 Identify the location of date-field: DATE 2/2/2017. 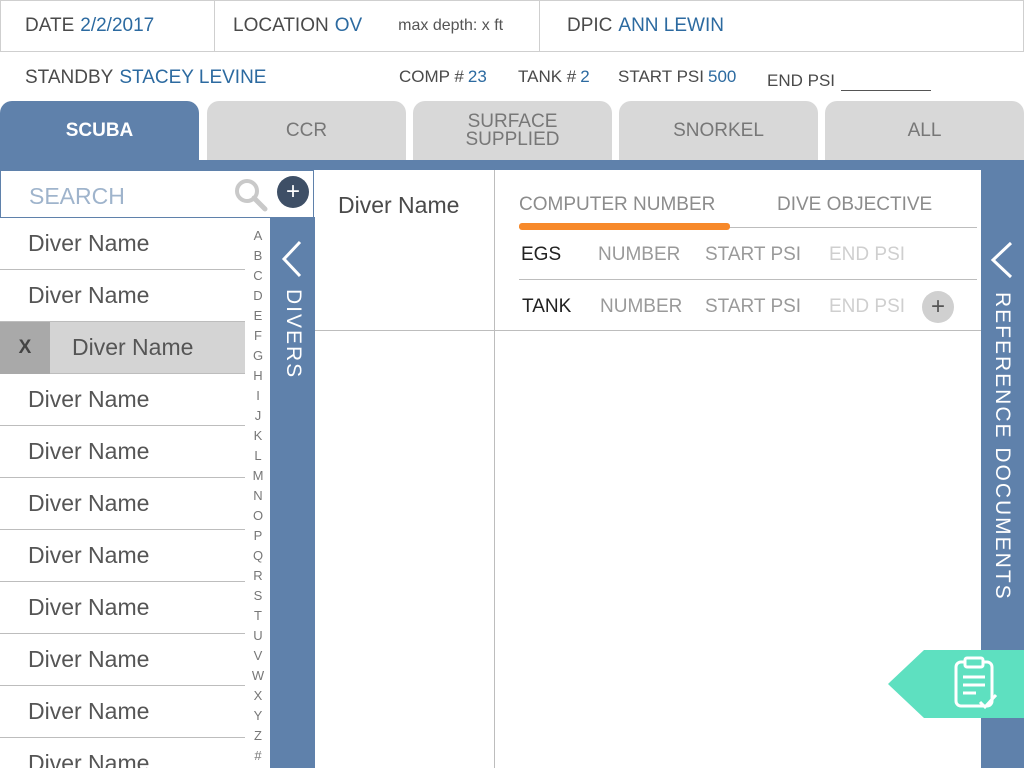
(108, 26).